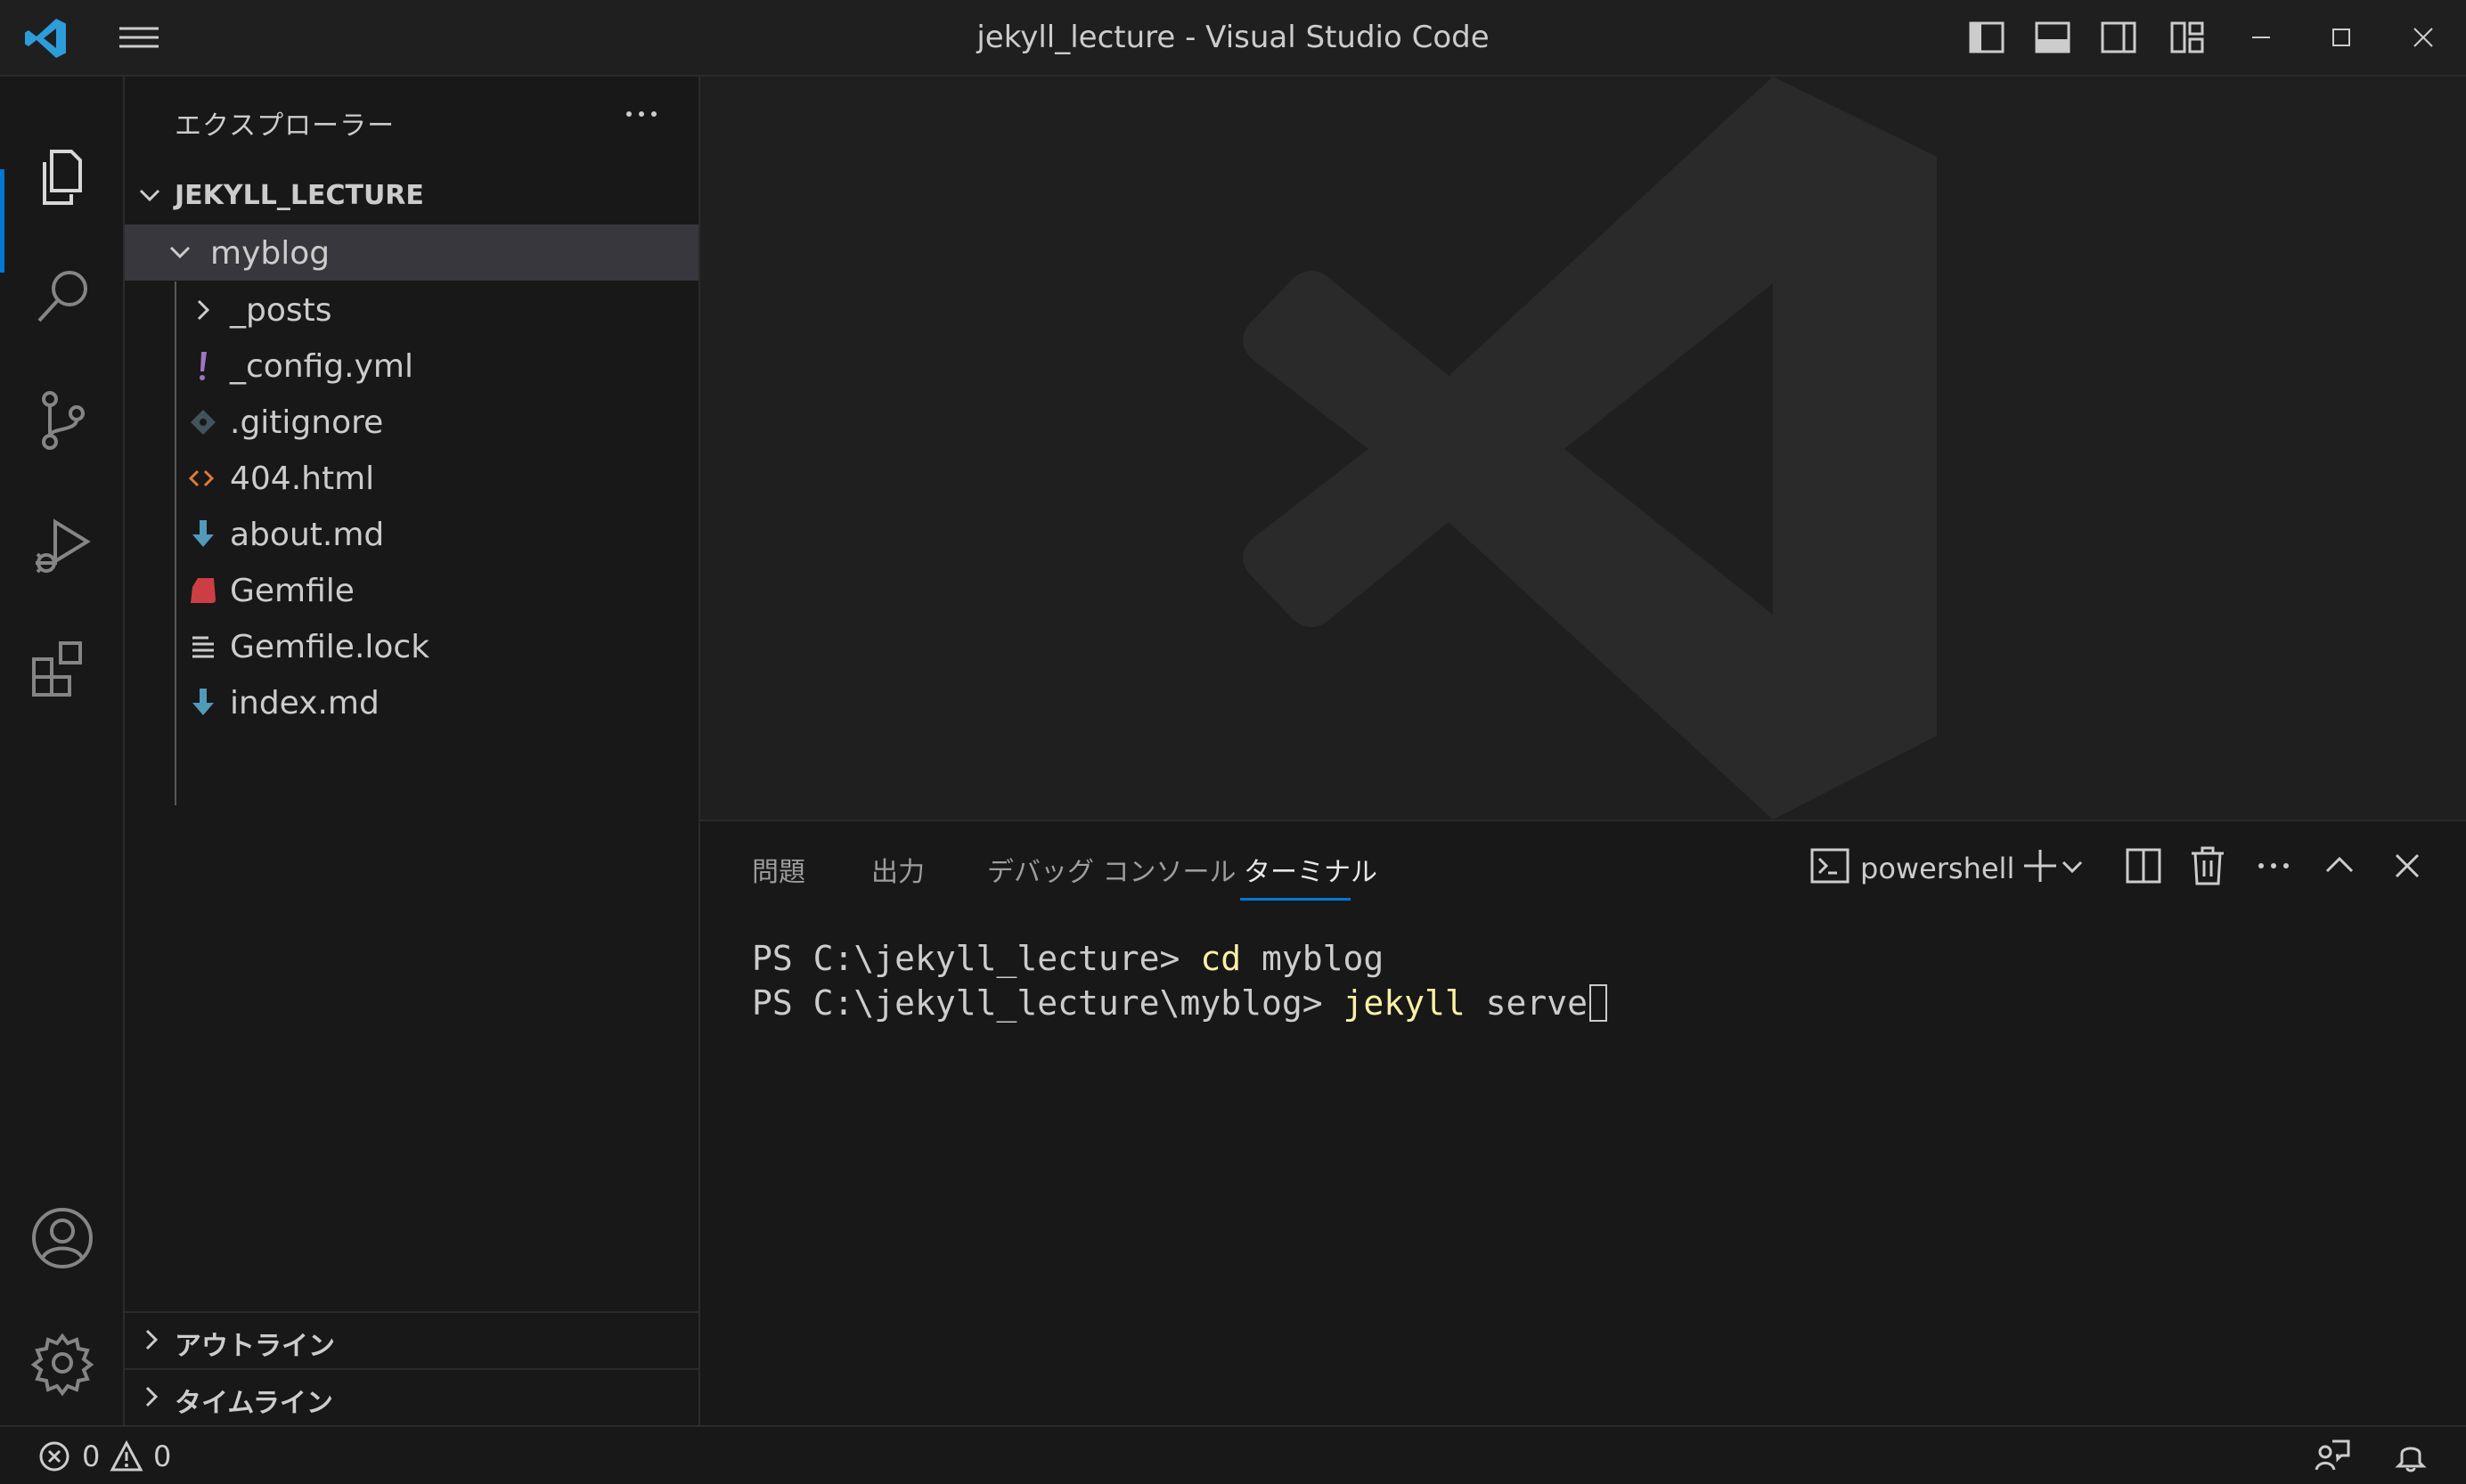  I want to click on timeline-section-header: タイムライン, so click(411, 1397).